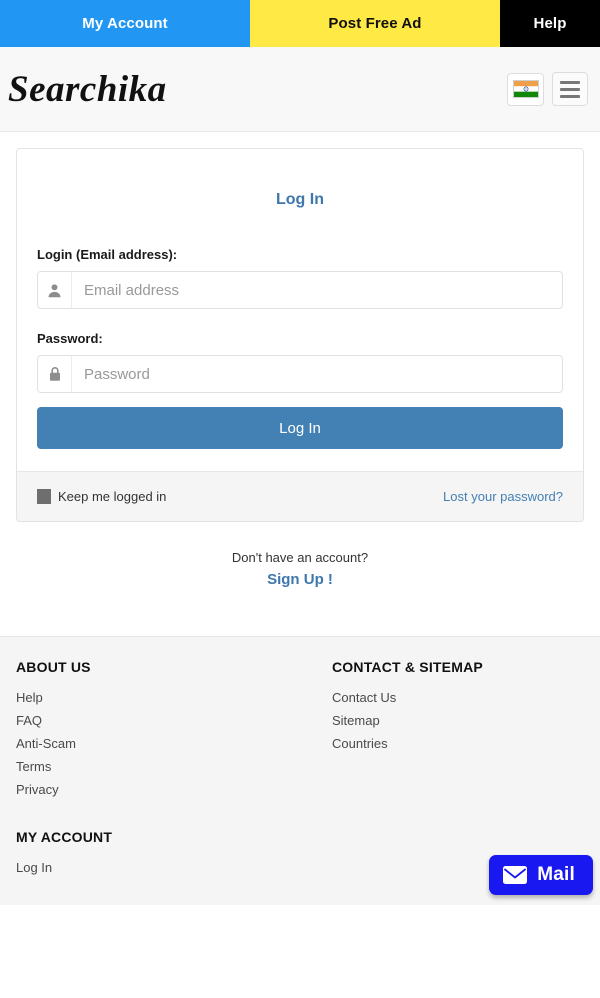 The height and width of the screenshot is (998, 600). Describe the element at coordinates (70, 338) in the screenshot. I see `password-field-label: Password:` at that location.